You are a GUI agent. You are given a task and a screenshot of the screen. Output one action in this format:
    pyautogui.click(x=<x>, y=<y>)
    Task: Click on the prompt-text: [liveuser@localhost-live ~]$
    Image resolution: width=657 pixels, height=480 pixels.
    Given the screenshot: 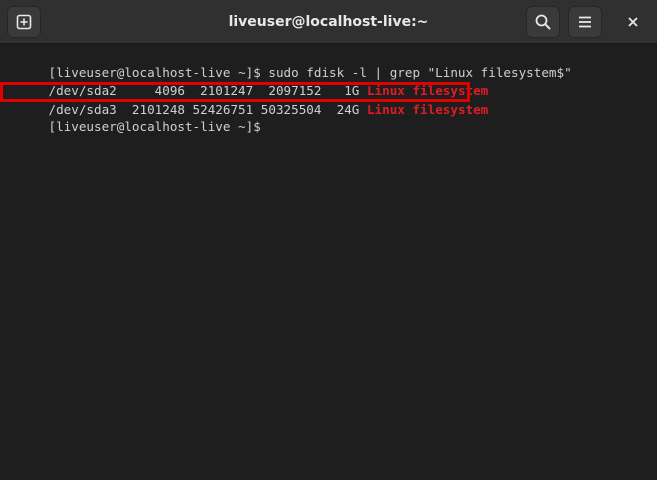 What is the action you would take?
    pyautogui.click(x=158, y=126)
    